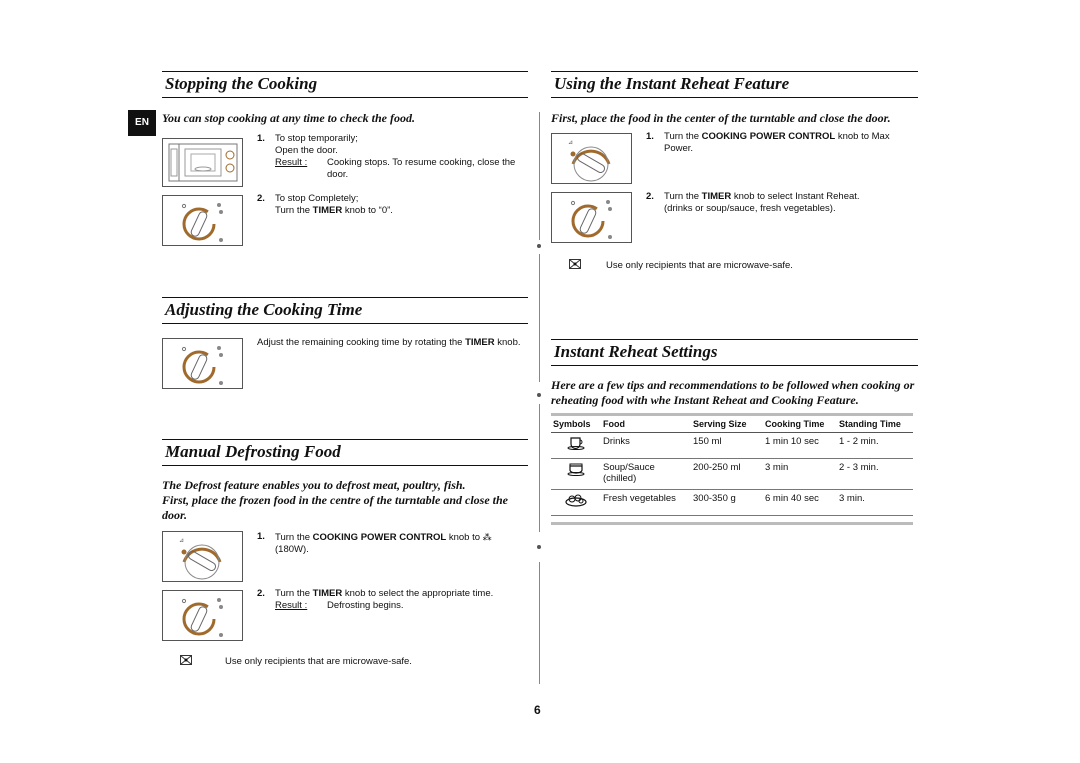 This screenshot has height=763, width=1080. I want to click on size-cell: 200-250 ml, so click(727, 474).